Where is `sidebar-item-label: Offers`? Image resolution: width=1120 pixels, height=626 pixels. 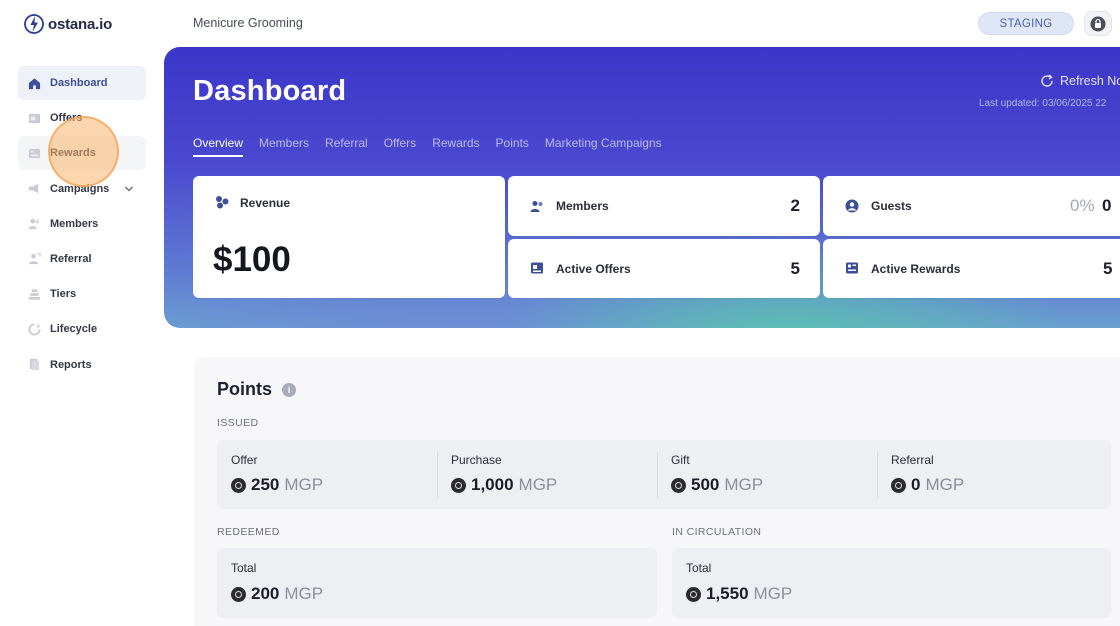
sidebar-item-label: Offers is located at coordinates (66, 118).